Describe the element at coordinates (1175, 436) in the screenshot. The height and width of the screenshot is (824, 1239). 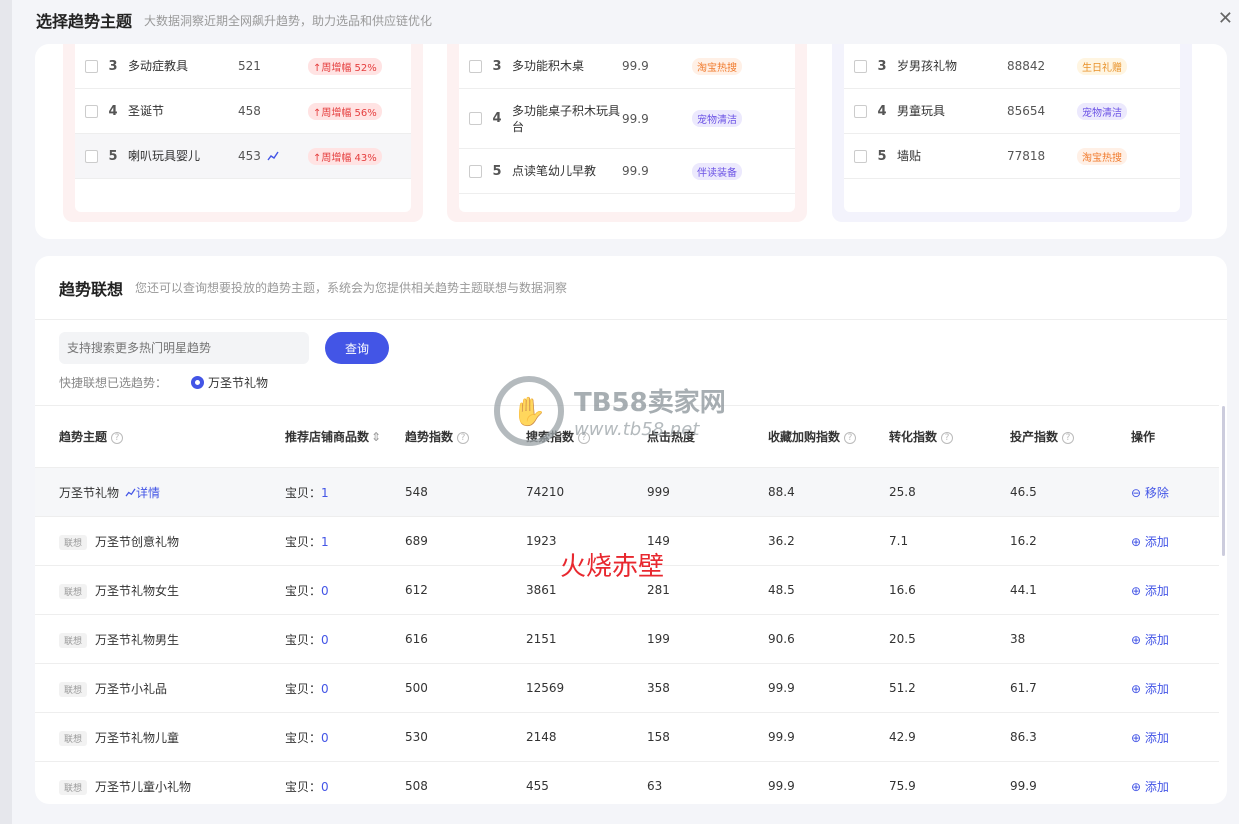
I see `col-actions: 操作` at that location.